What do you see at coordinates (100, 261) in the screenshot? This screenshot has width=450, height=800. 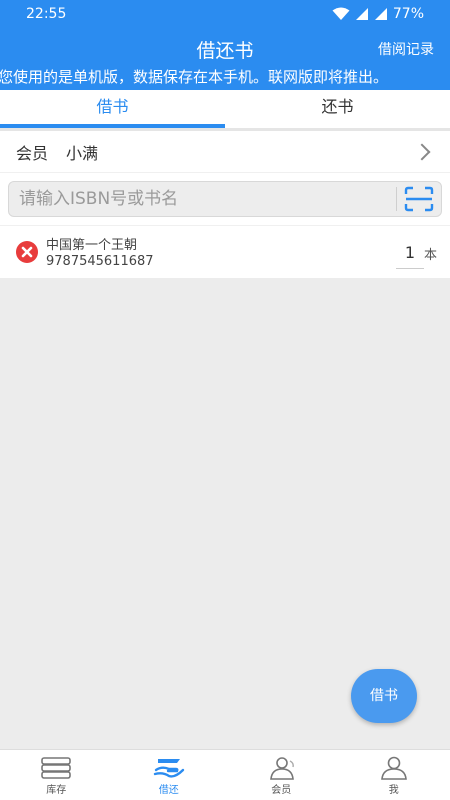 I see `book-isbn: 9787545611687` at bounding box center [100, 261].